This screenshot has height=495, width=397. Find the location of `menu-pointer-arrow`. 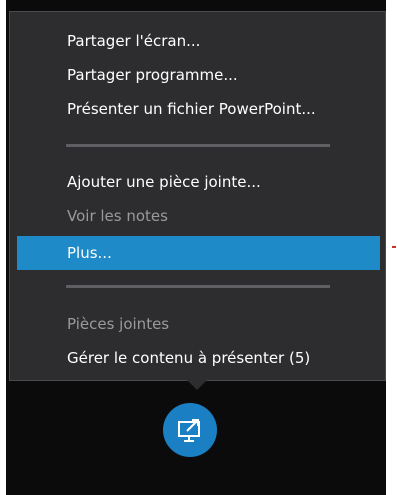

menu-pointer-arrow is located at coordinates (197, 384).